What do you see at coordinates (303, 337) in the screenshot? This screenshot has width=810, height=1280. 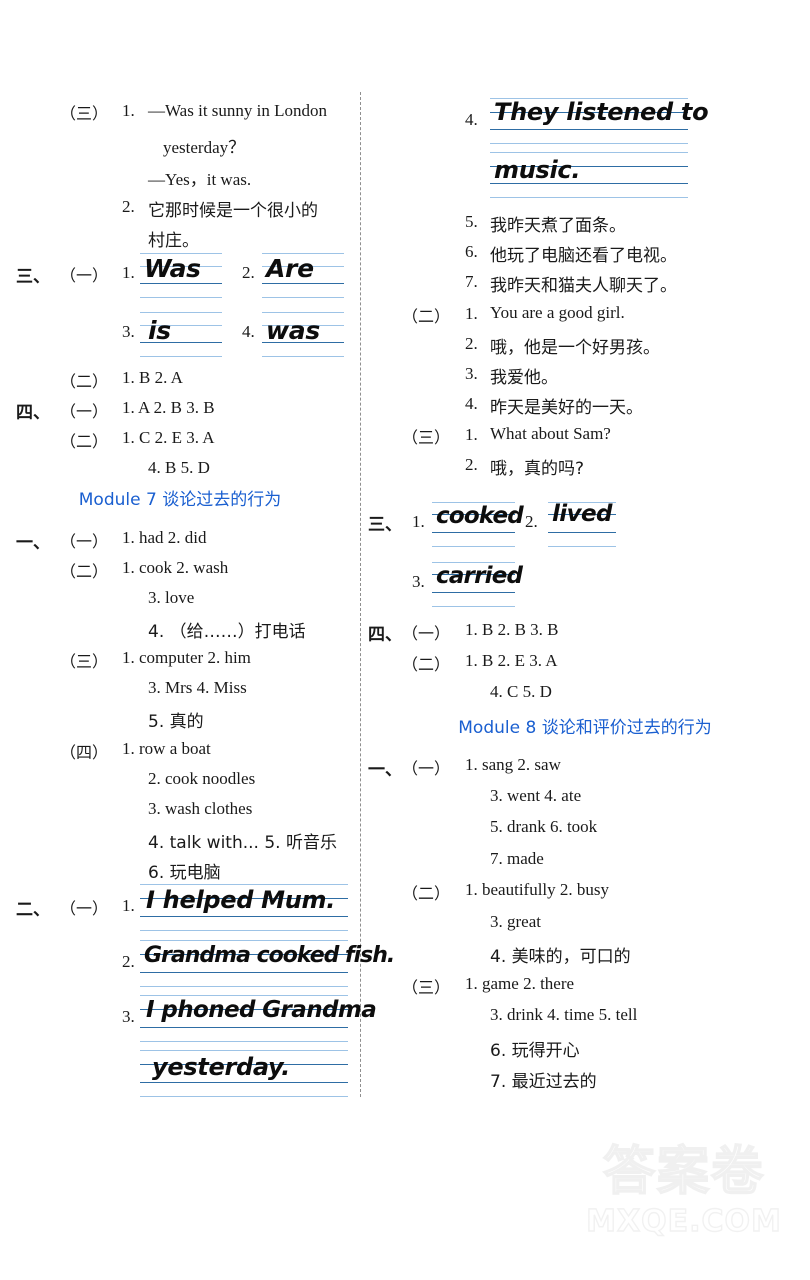 I see `hw-rule-block-4: was` at bounding box center [303, 337].